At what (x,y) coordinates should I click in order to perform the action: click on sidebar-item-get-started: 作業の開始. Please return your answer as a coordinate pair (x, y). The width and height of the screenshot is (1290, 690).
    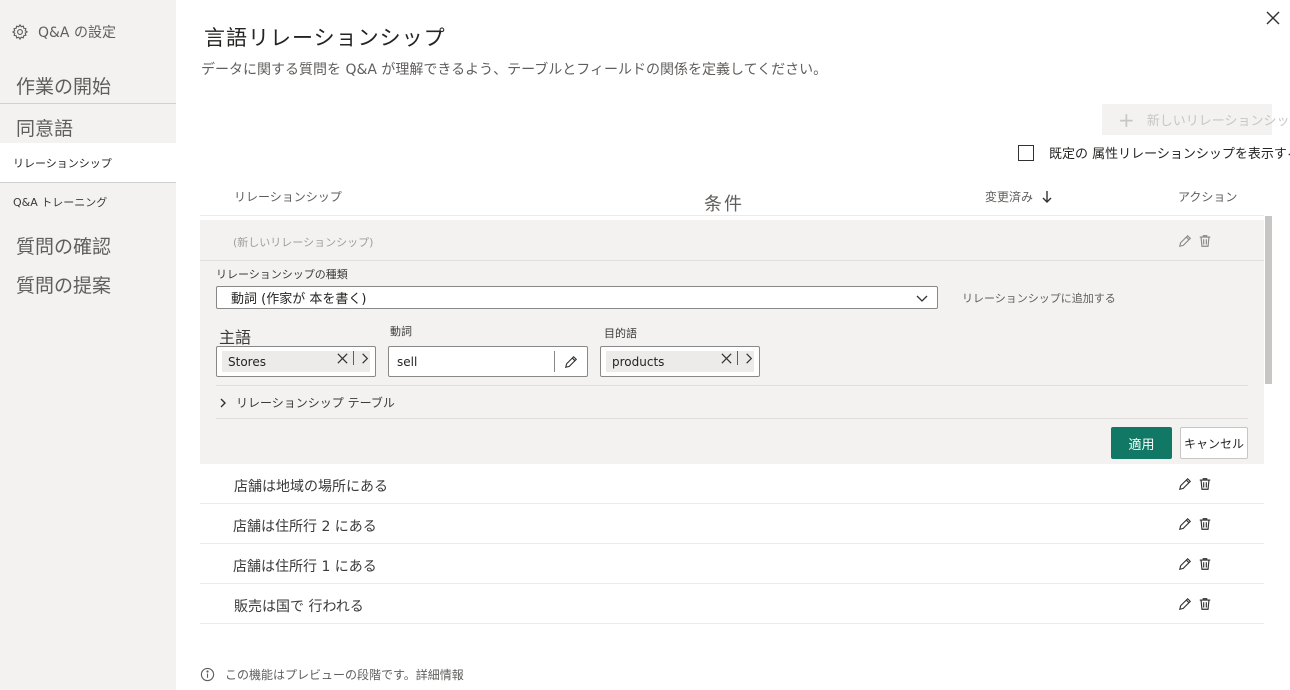
    Looking at the image, I should click on (88, 87).